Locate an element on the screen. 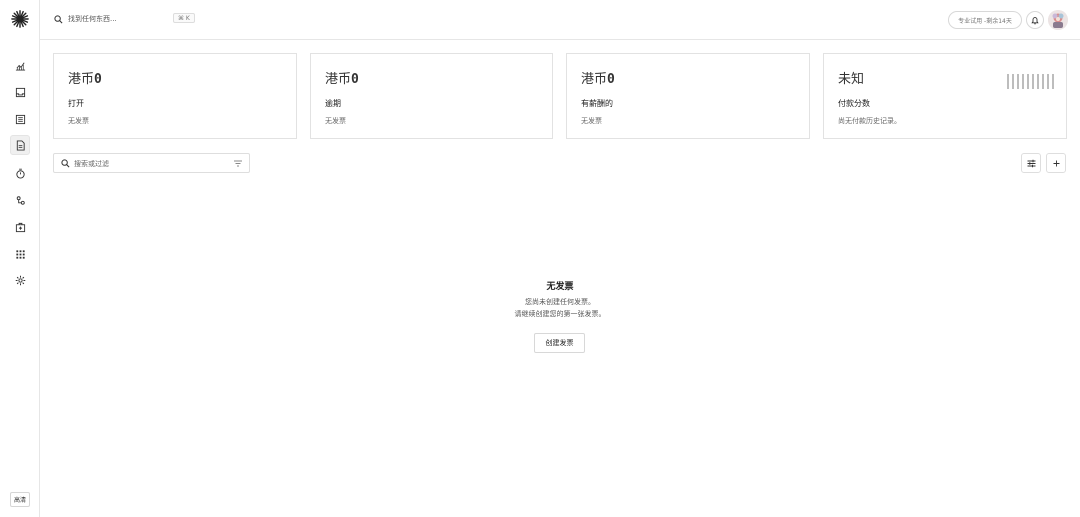 The height and width of the screenshot is (517, 1080). invoice-search-filter: 搜索或过滤 is located at coordinates (151, 163).